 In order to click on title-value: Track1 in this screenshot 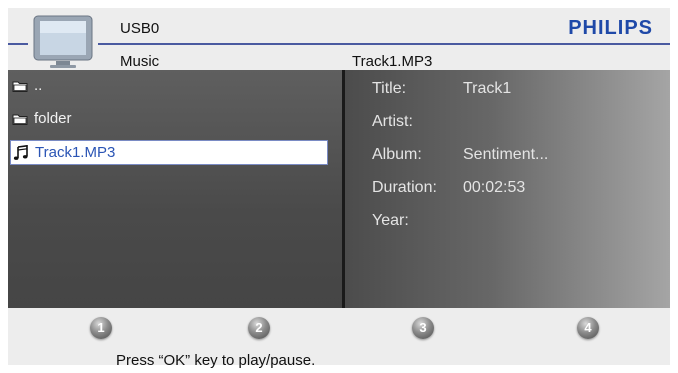, I will do `click(487, 88)`.